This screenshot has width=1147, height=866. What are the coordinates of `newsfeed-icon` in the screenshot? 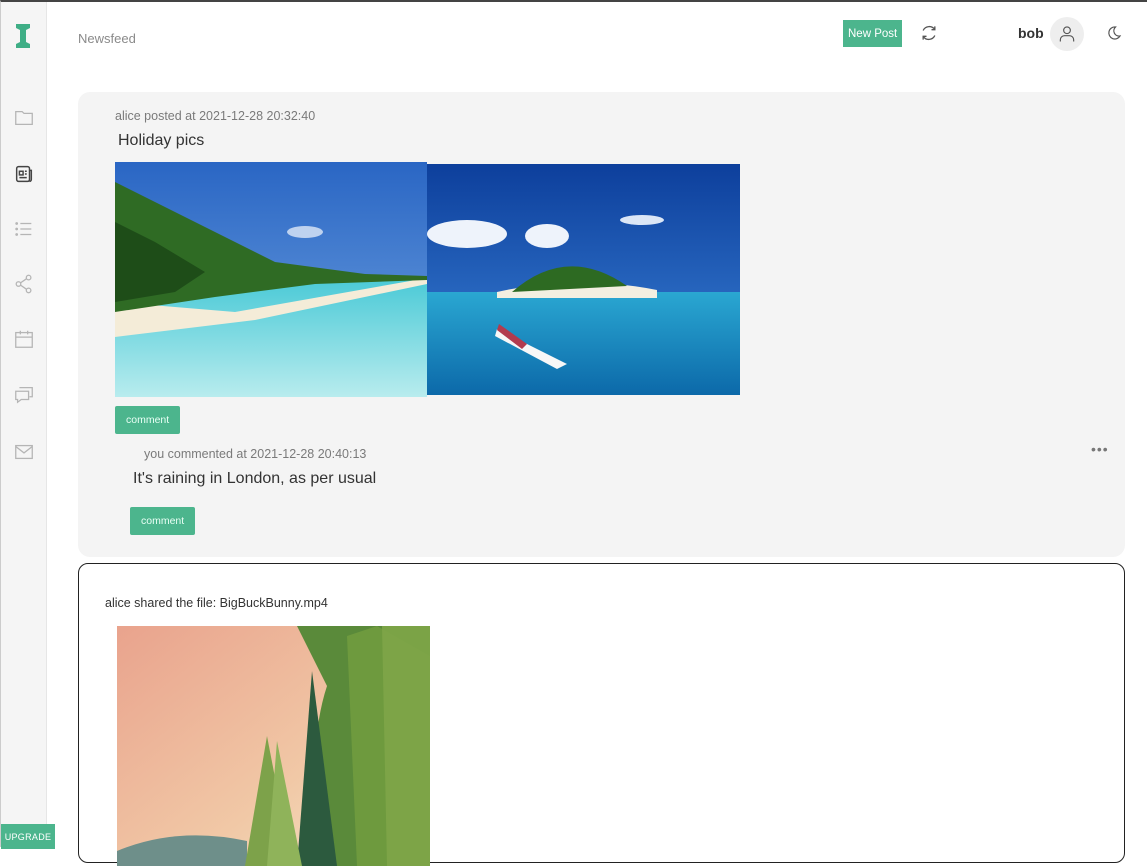 It's located at (24, 174).